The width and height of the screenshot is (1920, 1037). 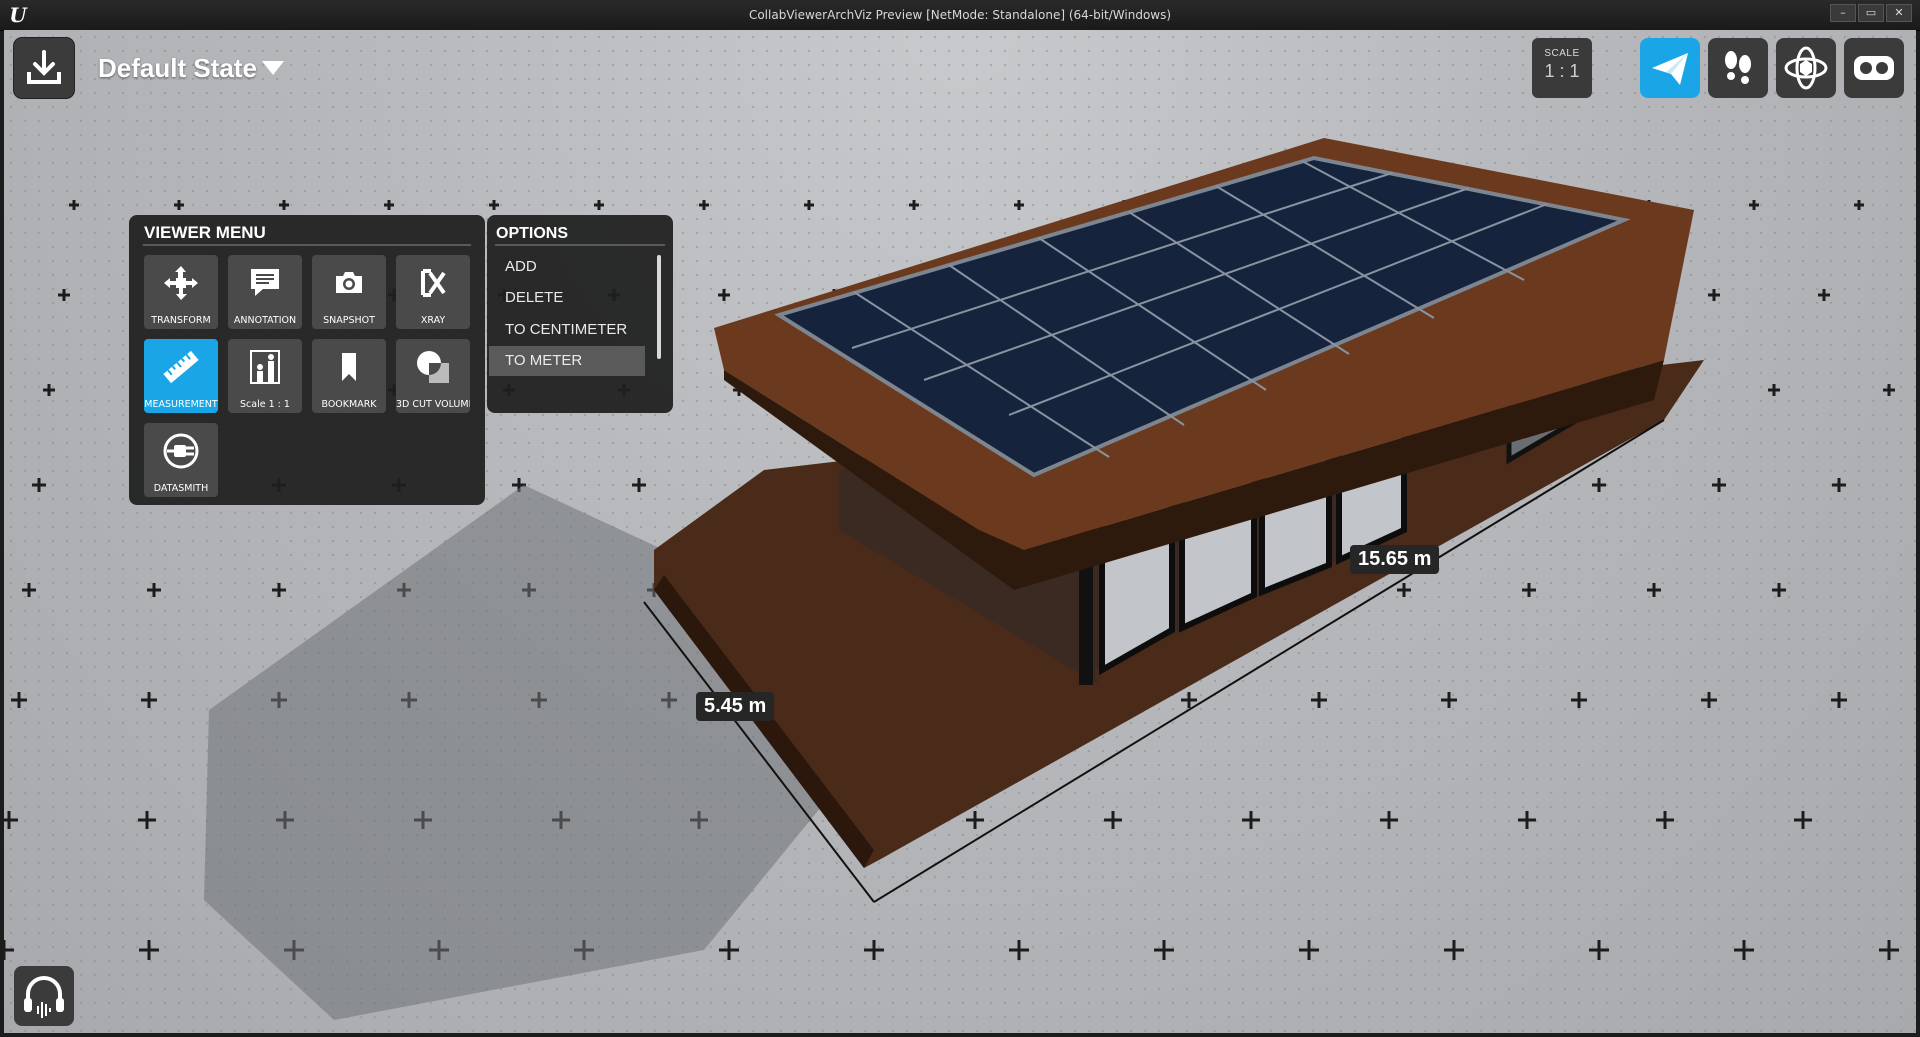 I want to click on scale-label: SCALE, so click(x=1562, y=53).